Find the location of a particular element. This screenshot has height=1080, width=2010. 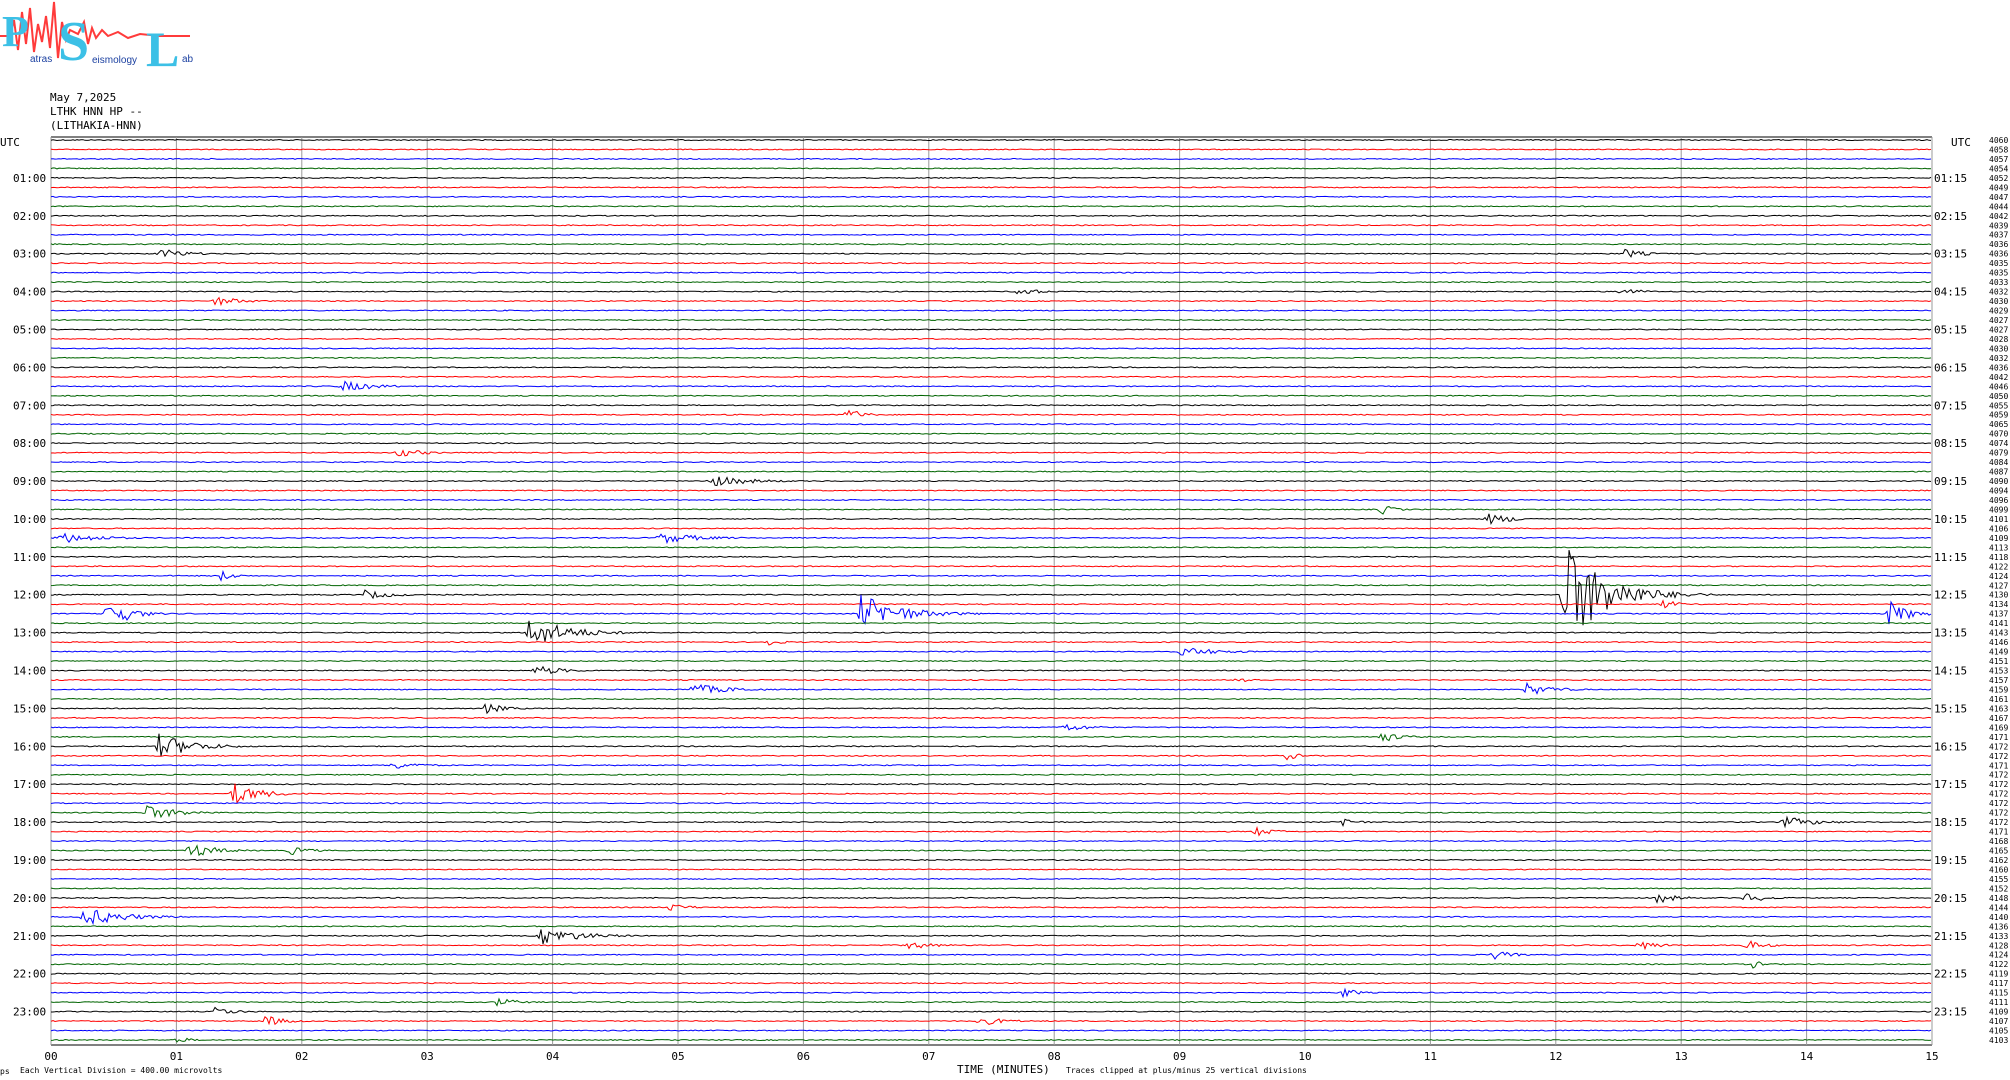

hour-label-left: 20:00 is located at coordinates (29, 898).